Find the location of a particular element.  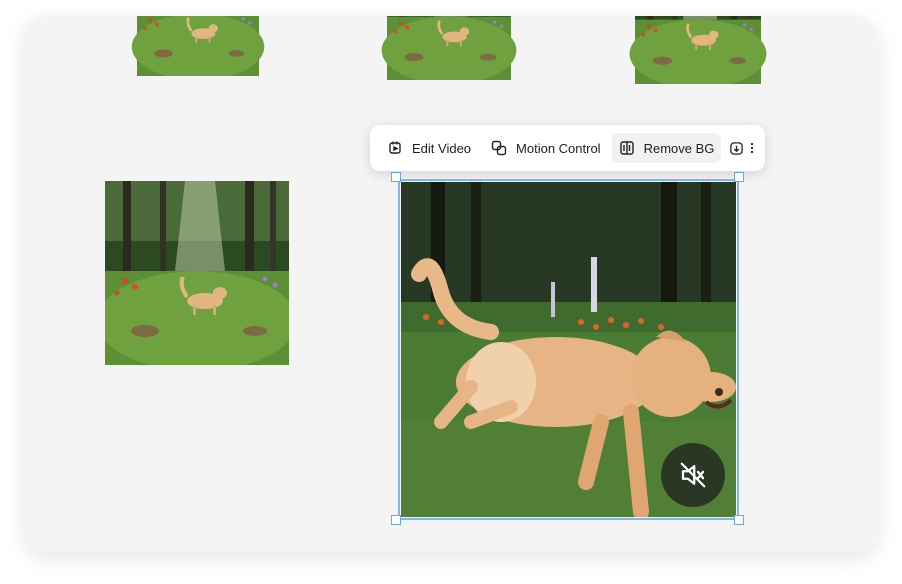

edit-video-label: Edit Video is located at coordinates (442, 148).